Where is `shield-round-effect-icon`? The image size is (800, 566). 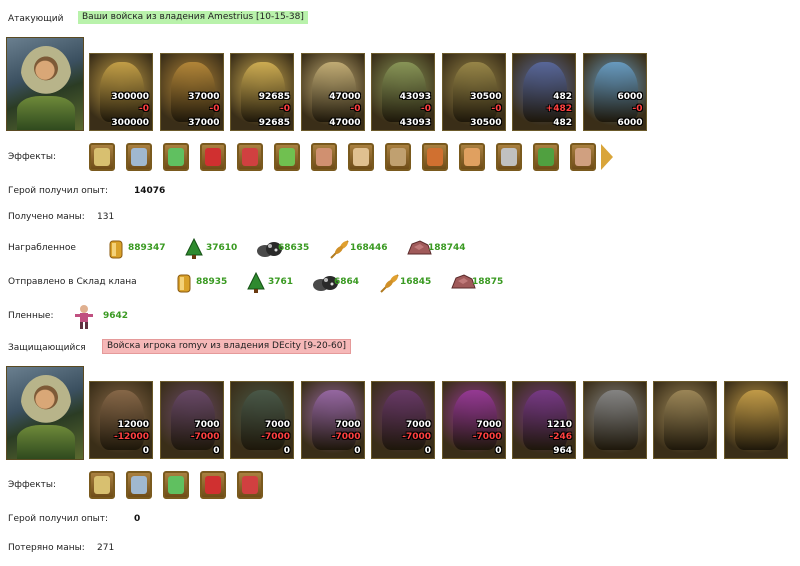
shield-round-effect-icon is located at coordinates (398, 157).